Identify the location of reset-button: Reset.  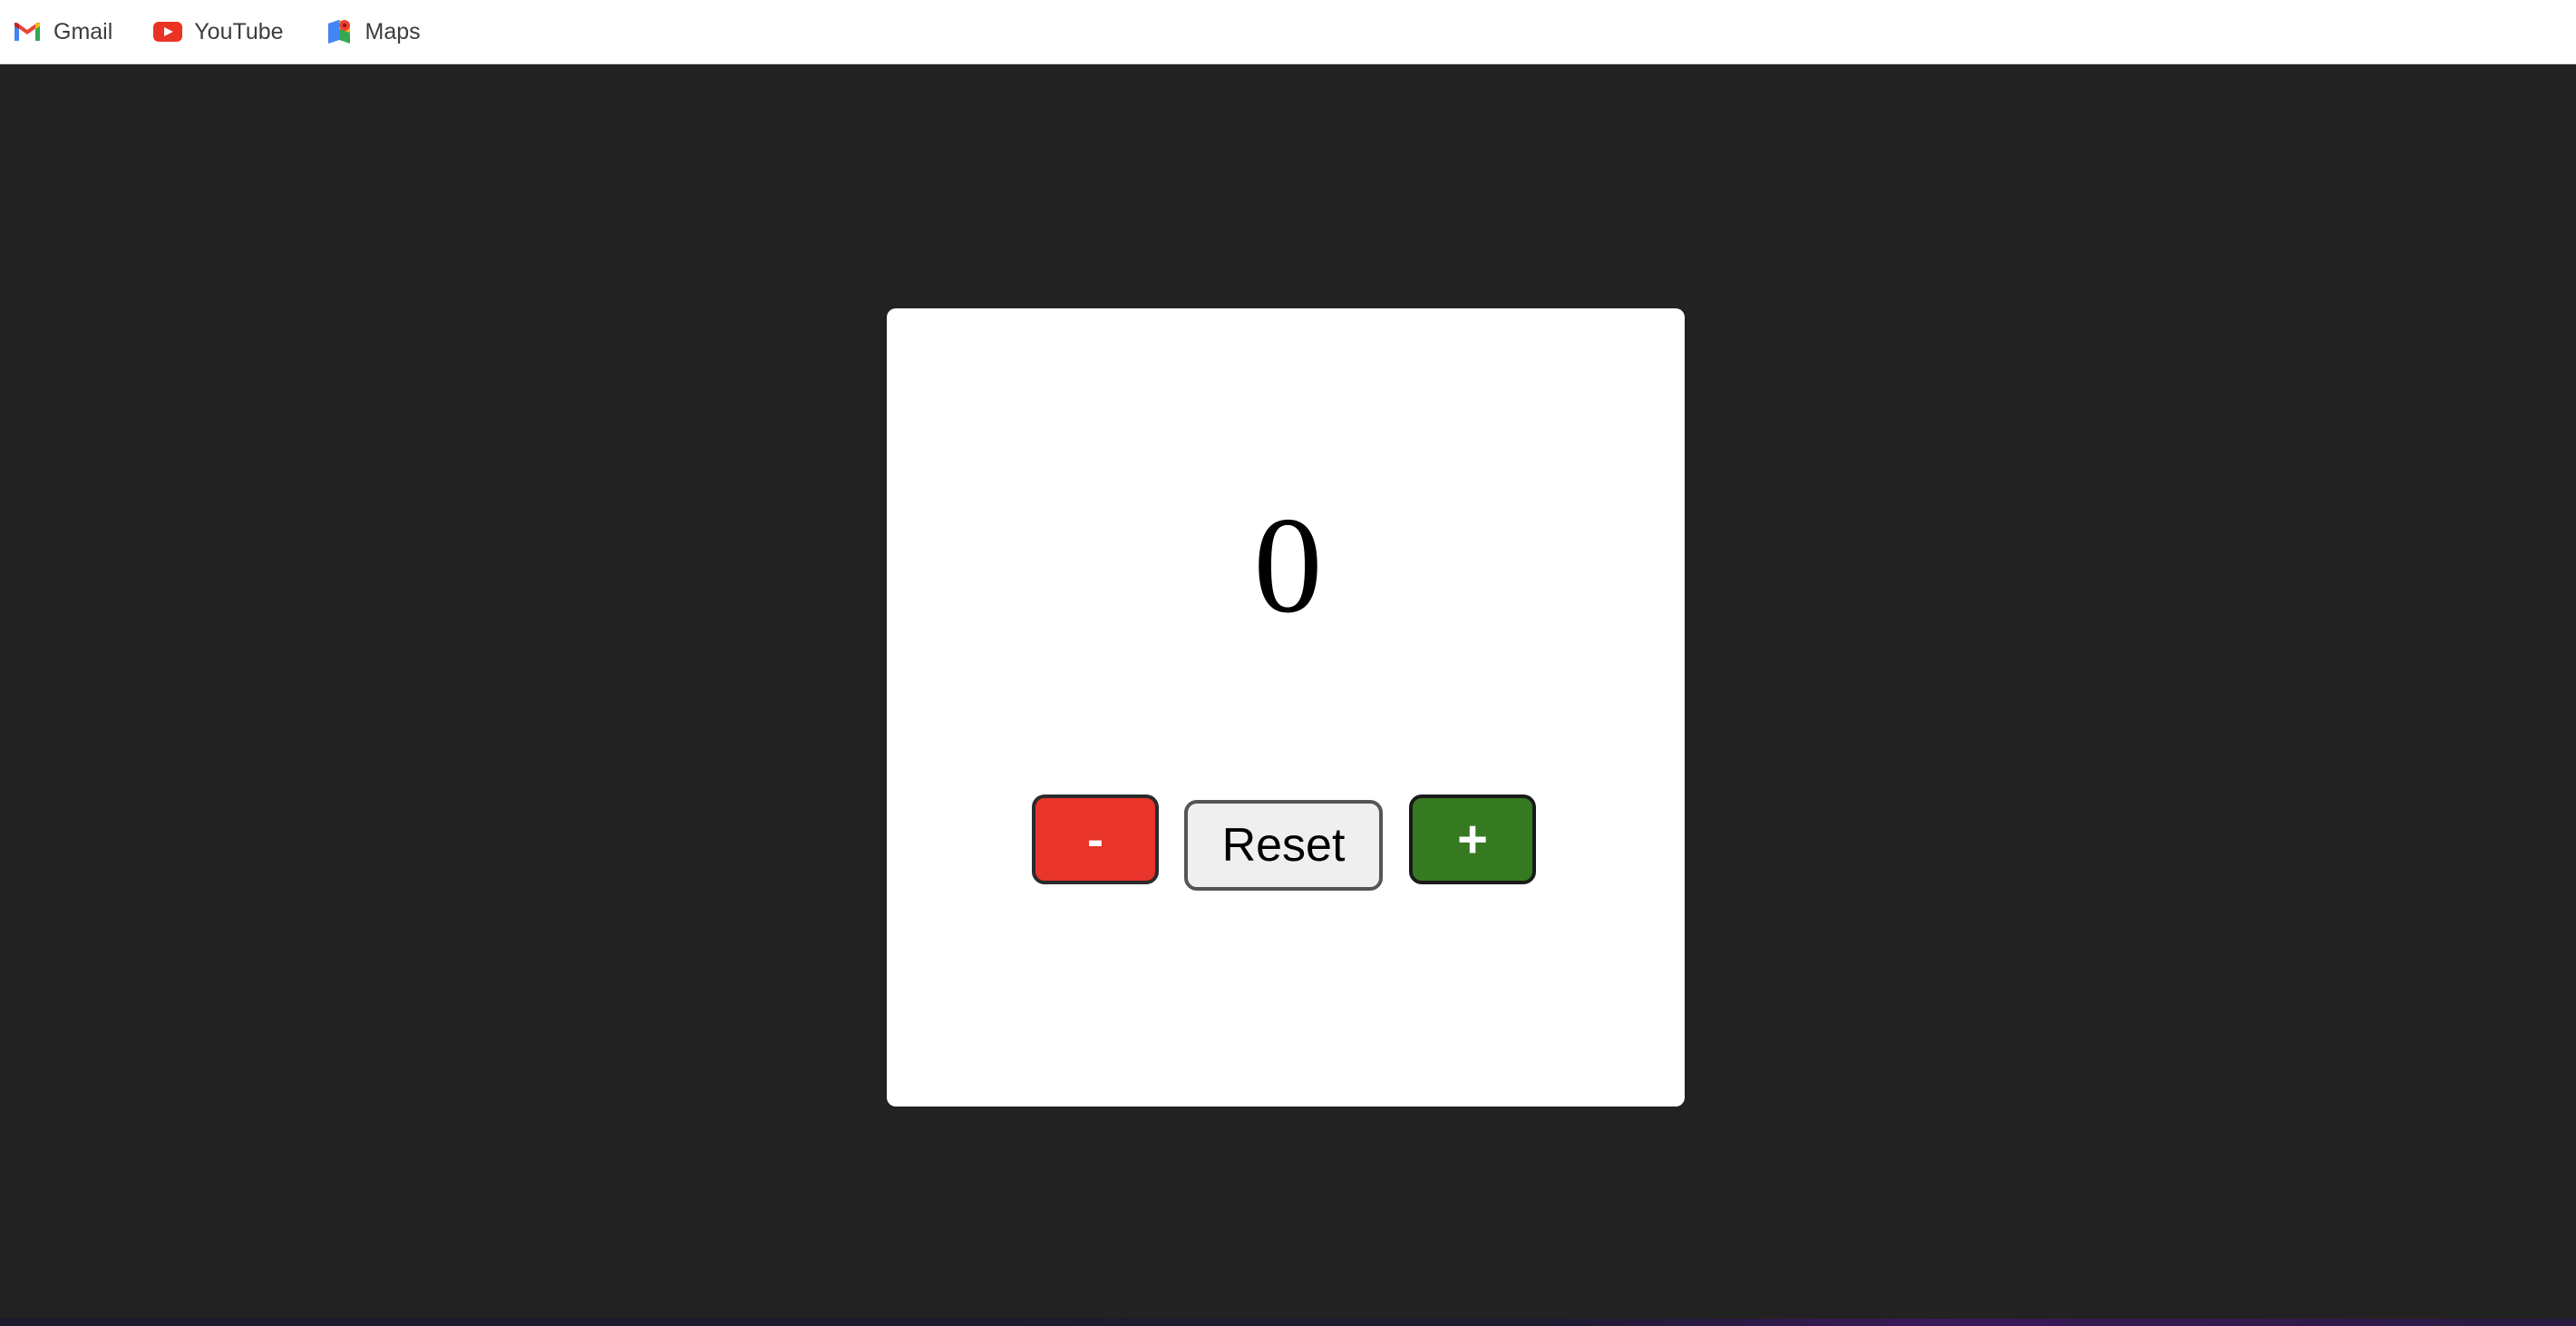
(1283, 845).